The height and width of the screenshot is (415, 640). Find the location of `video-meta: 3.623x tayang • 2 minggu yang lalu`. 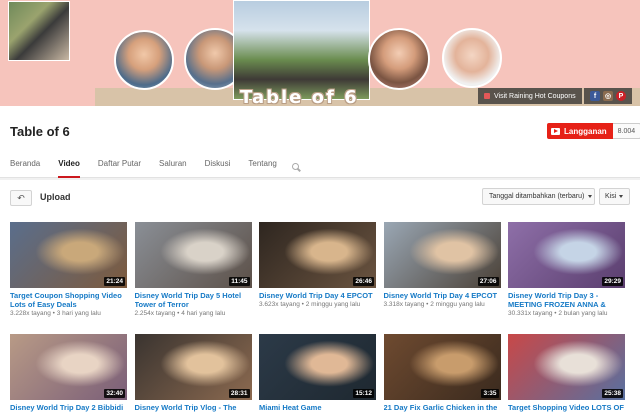

video-meta: 3.623x tayang • 2 minggu yang lalu is located at coordinates (317, 304).